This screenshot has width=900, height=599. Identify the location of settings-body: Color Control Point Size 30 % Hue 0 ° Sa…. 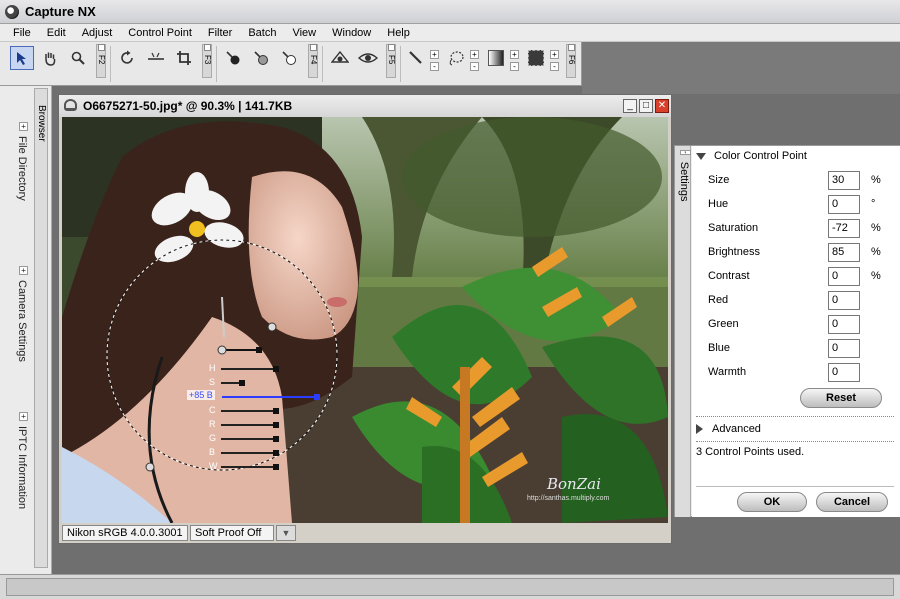
(796, 331).